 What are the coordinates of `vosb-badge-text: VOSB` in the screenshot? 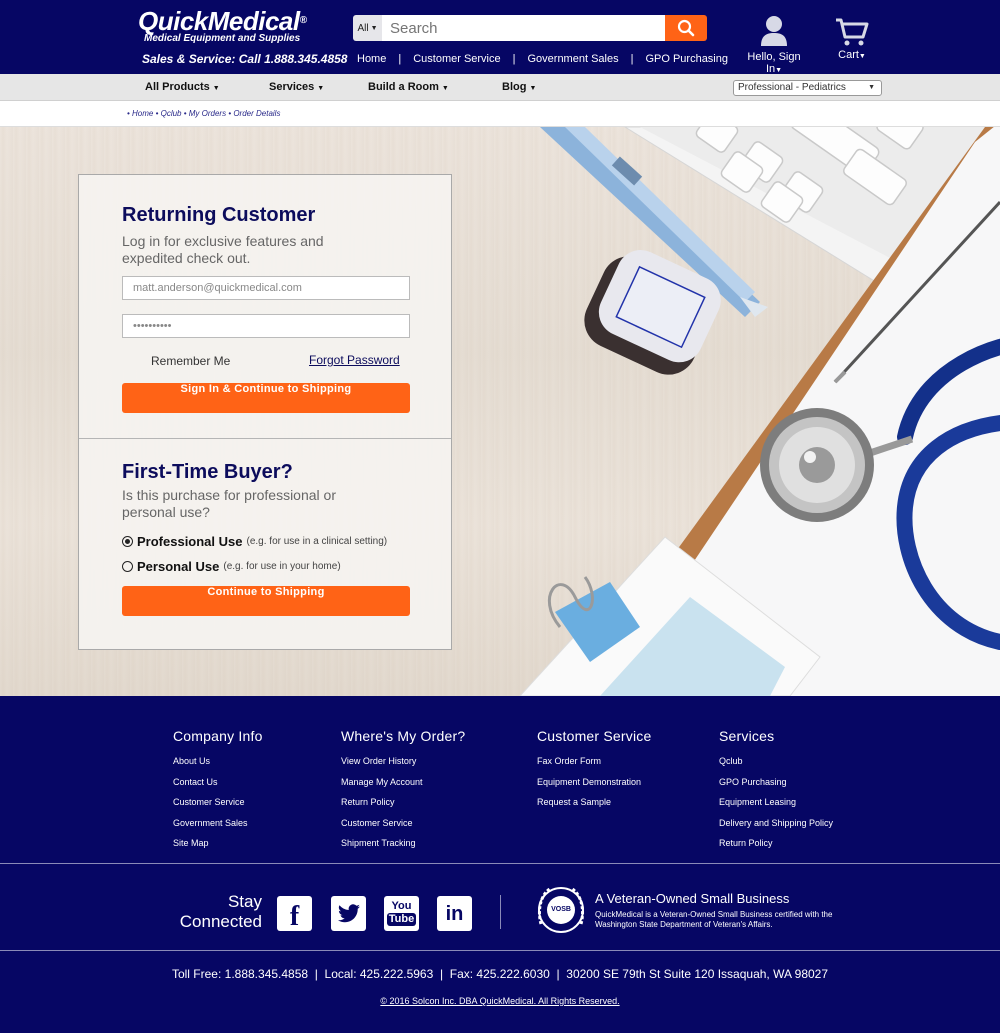 It's located at (561, 909).